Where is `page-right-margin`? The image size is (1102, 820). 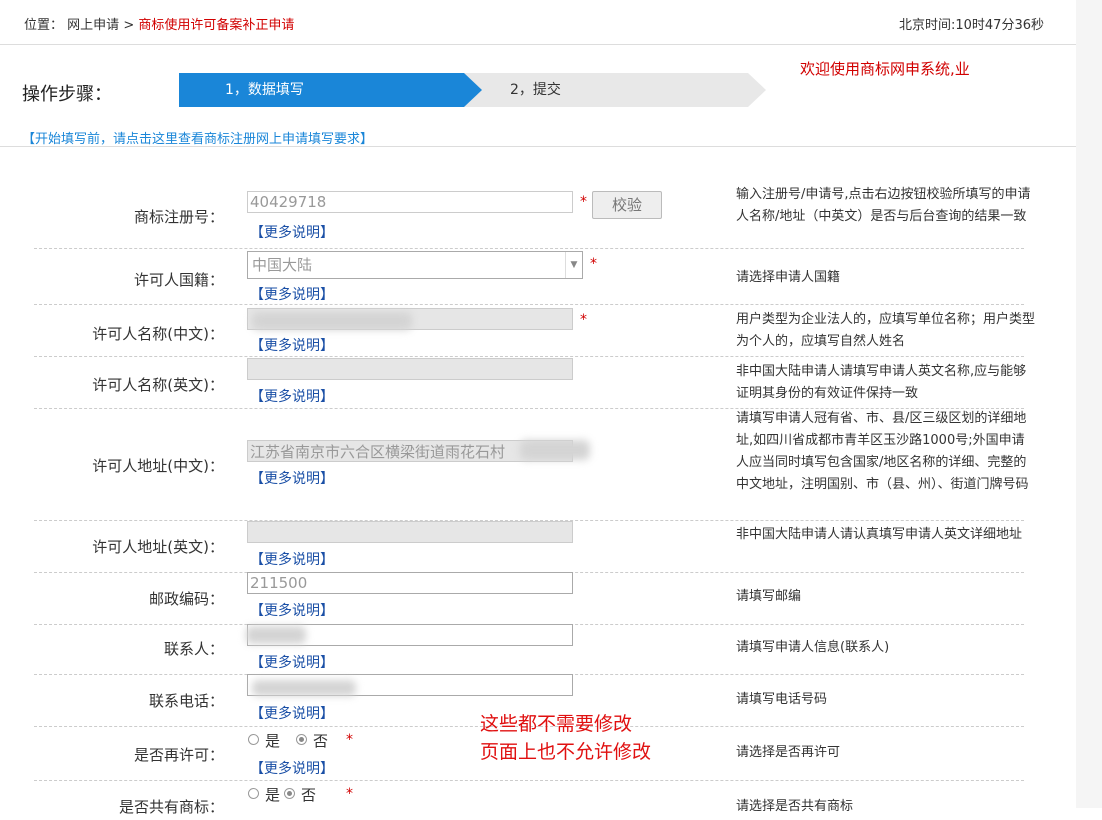
page-right-margin is located at coordinates (1089, 404).